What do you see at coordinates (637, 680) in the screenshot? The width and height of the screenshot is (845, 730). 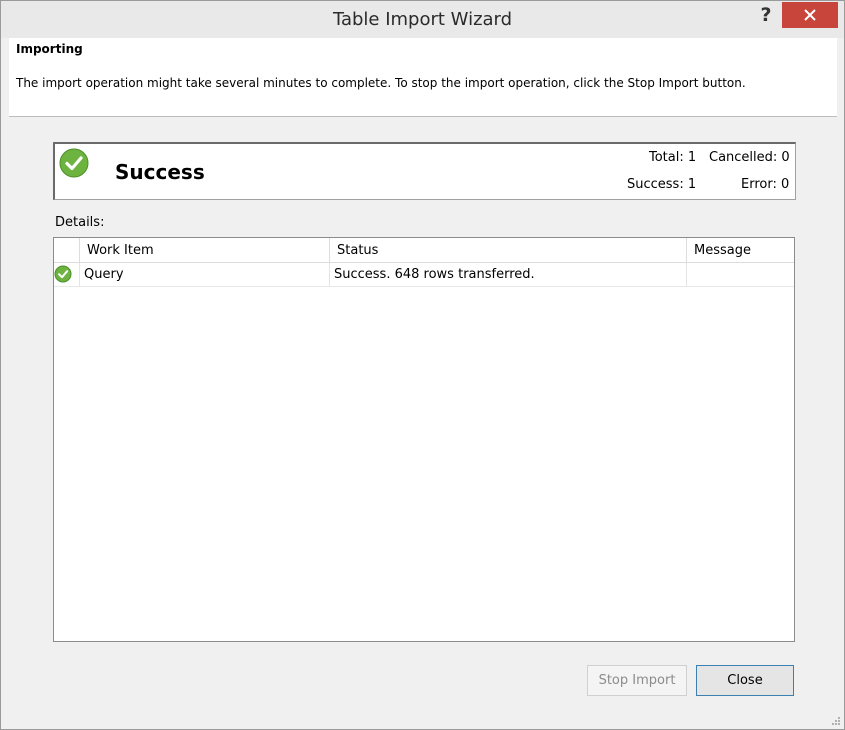 I see `stop-import-button: Stop Import` at bounding box center [637, 680].